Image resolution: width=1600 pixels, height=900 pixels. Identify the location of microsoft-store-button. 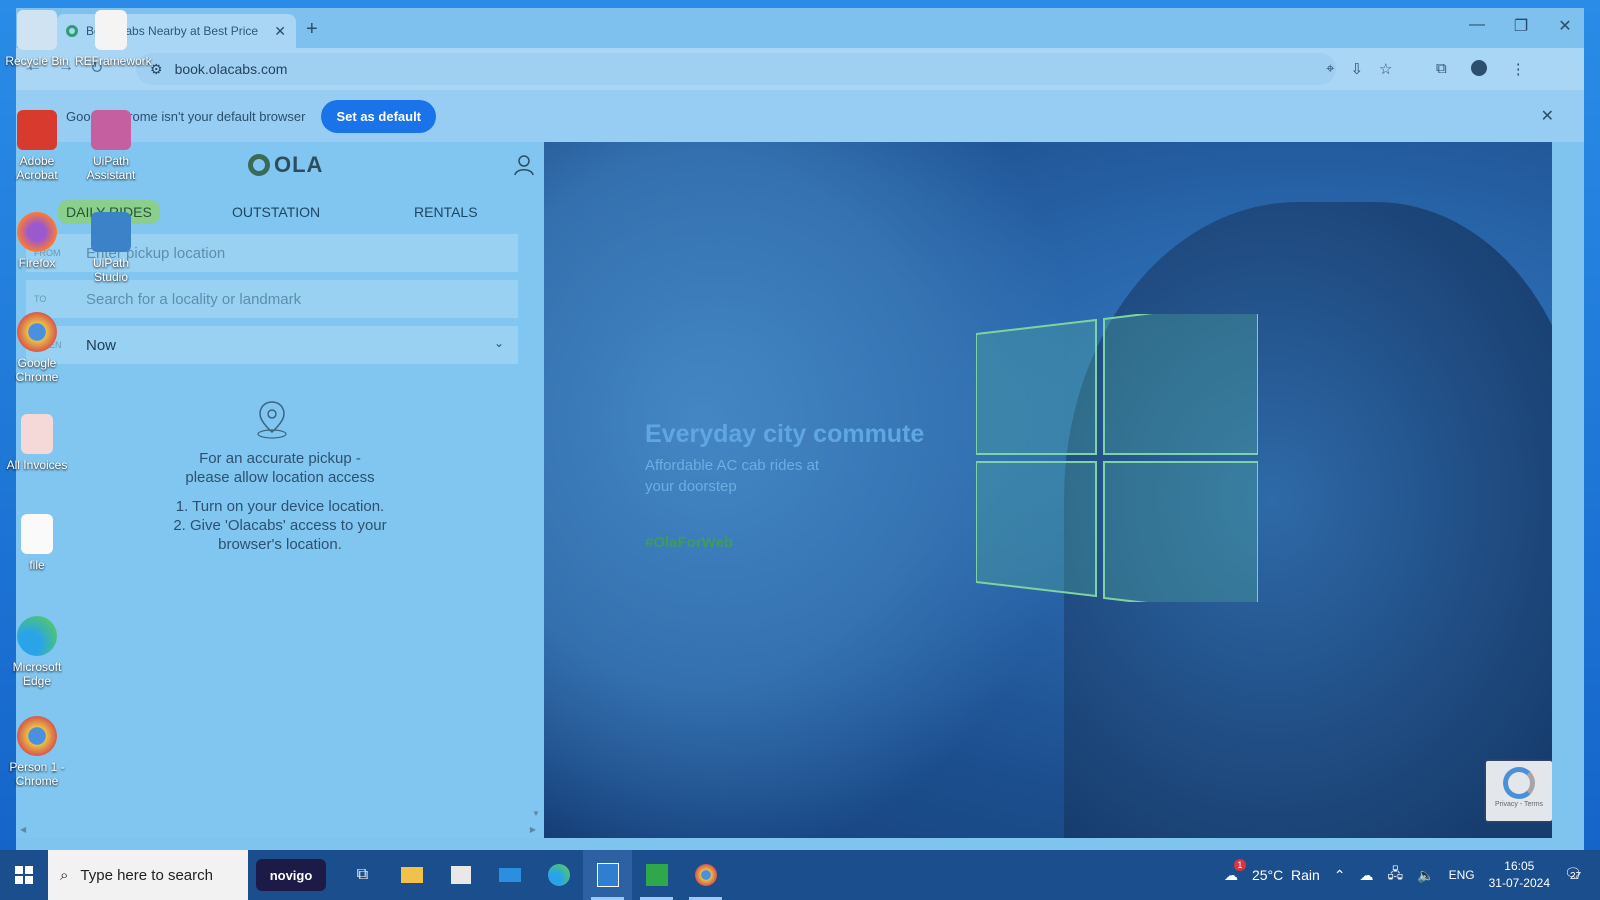
(460, 875).